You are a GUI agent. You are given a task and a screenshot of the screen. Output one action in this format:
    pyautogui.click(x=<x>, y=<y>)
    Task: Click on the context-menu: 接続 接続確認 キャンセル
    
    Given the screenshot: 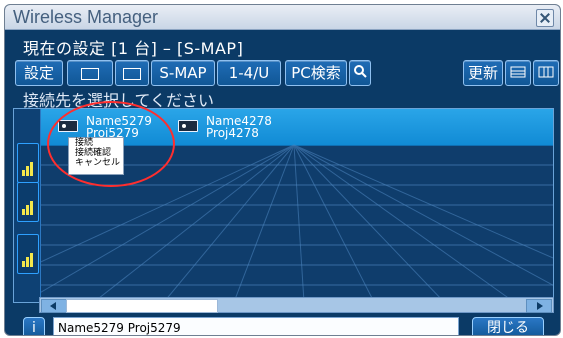 What is the action you would take?
    pyautogui.click(x=96, y=156)
    